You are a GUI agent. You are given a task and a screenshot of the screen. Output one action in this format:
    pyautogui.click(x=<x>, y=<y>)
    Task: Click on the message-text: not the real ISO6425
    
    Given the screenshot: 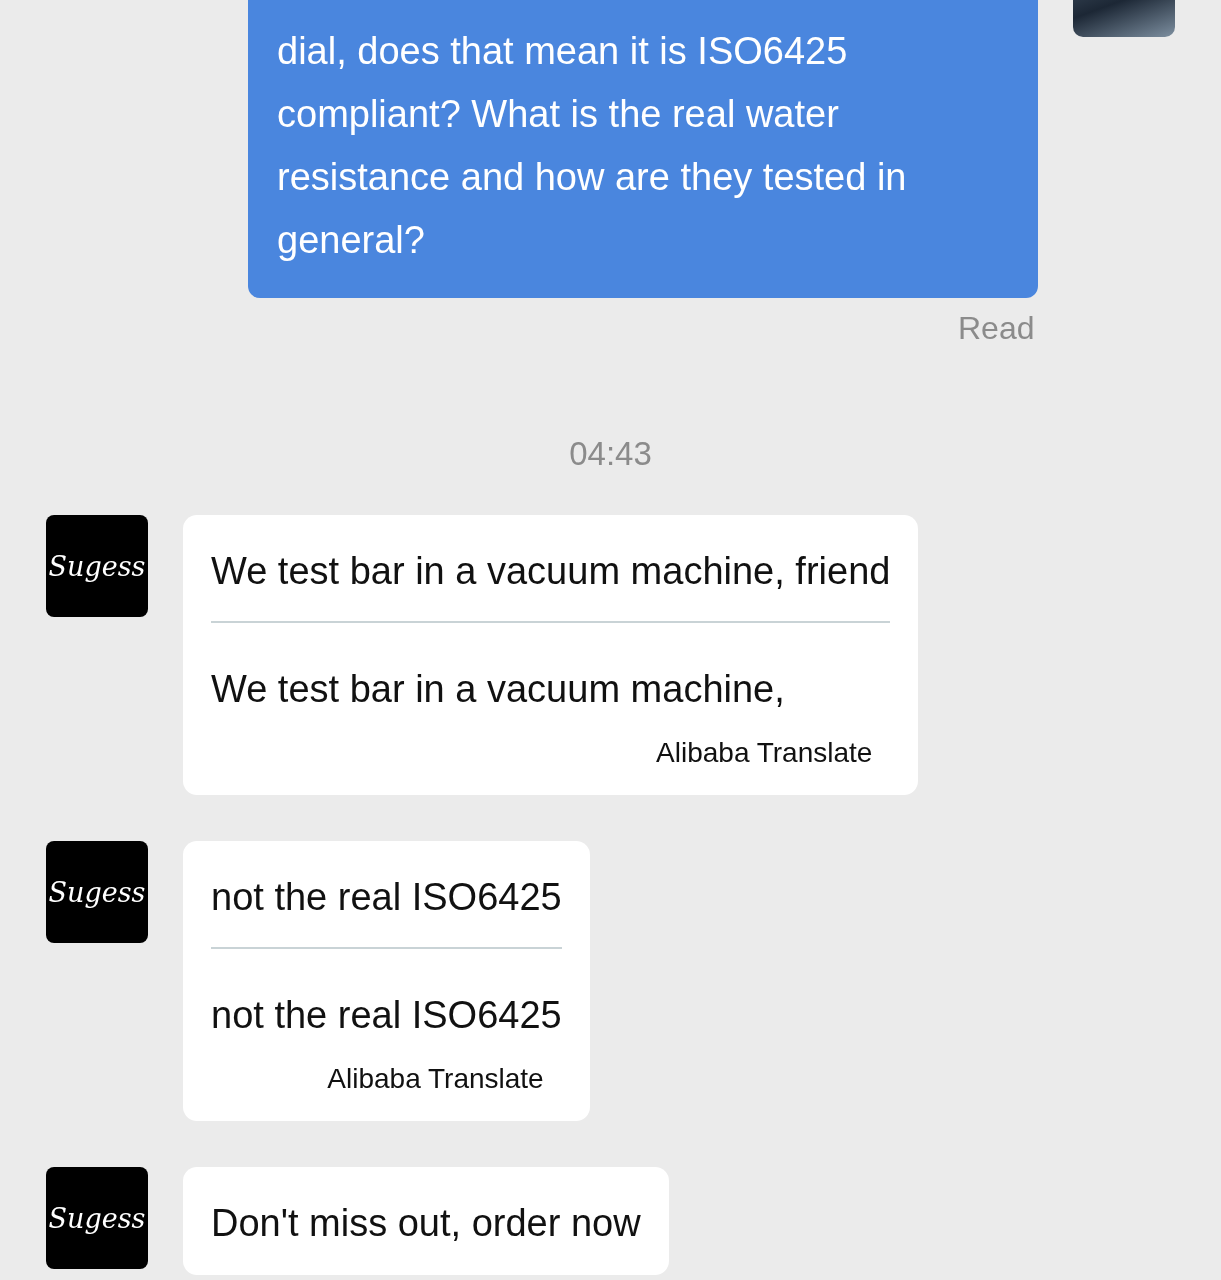 What is the action you would take?
    pyautogui.click(x=386, y=897)
    